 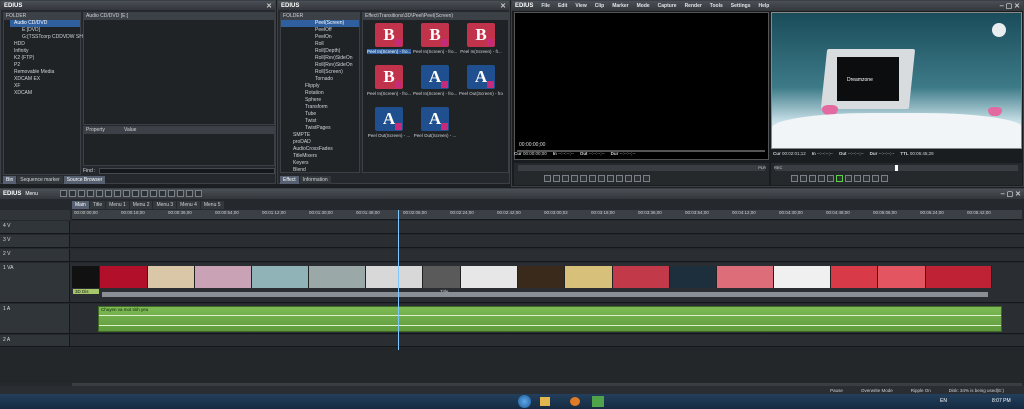 What do you see at coordinates (99, 193) in the screenshot?
I see `redo-icon` at bounding box center [99, 193].